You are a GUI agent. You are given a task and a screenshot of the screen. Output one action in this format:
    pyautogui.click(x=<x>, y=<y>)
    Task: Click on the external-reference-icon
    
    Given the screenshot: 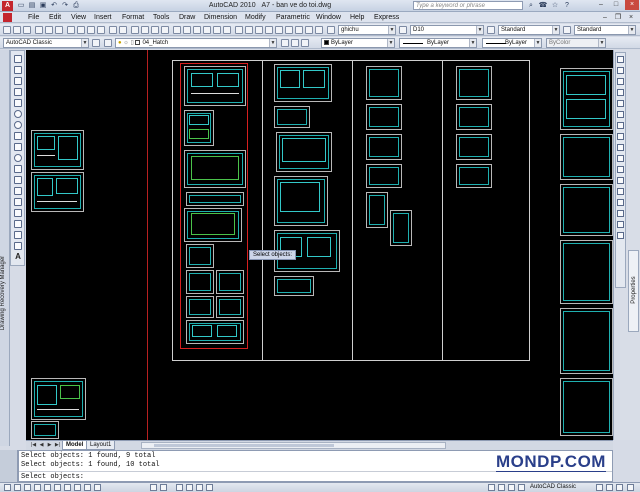 What is the action you would take?
    pyautogui.click(x=289, y=30)
    